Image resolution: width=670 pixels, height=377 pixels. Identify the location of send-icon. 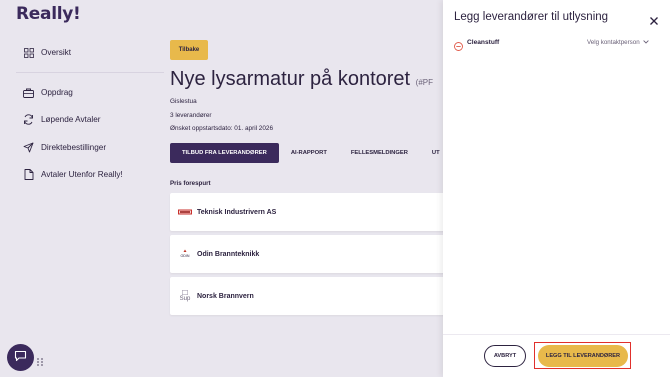
(28, 147).